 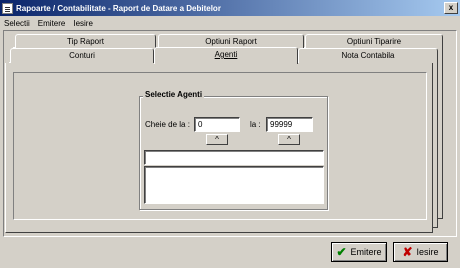 I want to click on tab-optiuni-raport-label: Optiuni Raport, so click(x=231, y=41).